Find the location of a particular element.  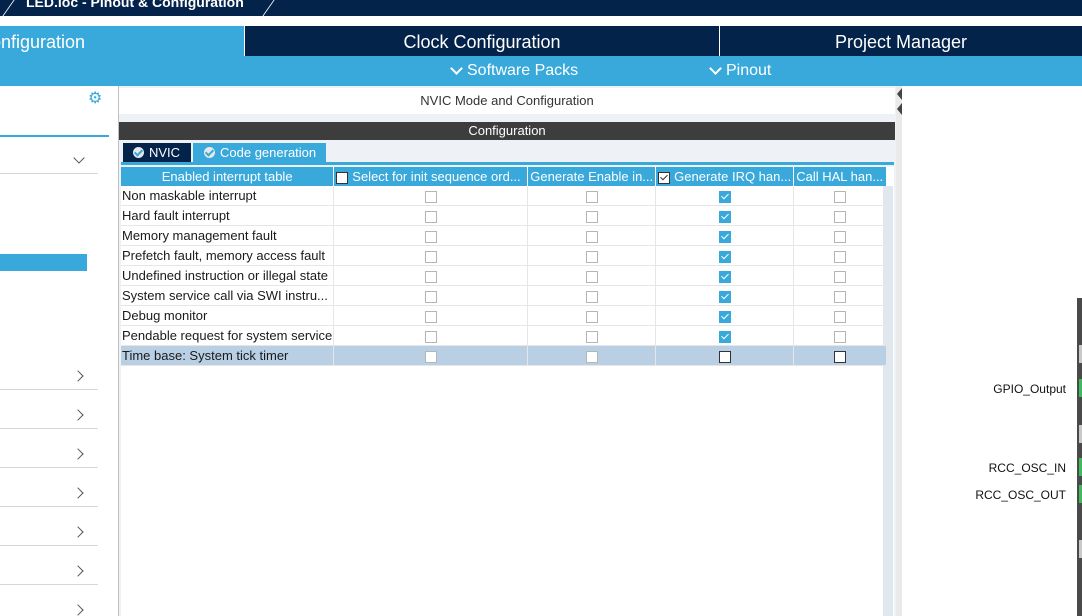

chevron-down-icon is located at coordinates (79, 158).